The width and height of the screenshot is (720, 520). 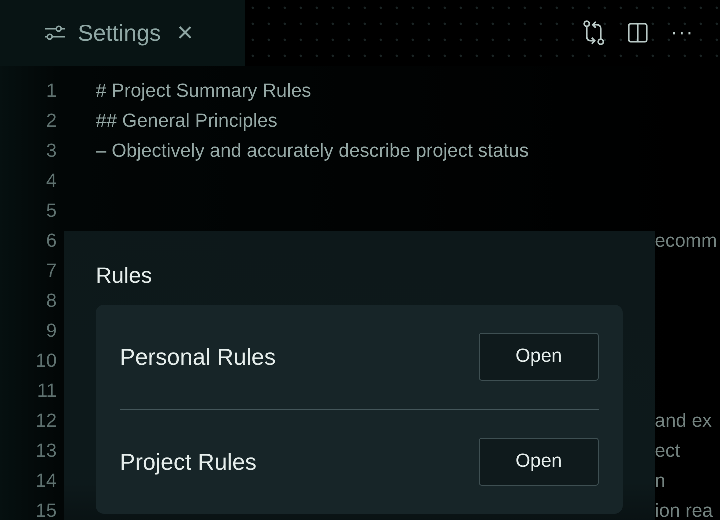 What do you see at coordinates (46, 482) in the screenshot?
I see `line-number: 14` at bounding box center [46, 482].